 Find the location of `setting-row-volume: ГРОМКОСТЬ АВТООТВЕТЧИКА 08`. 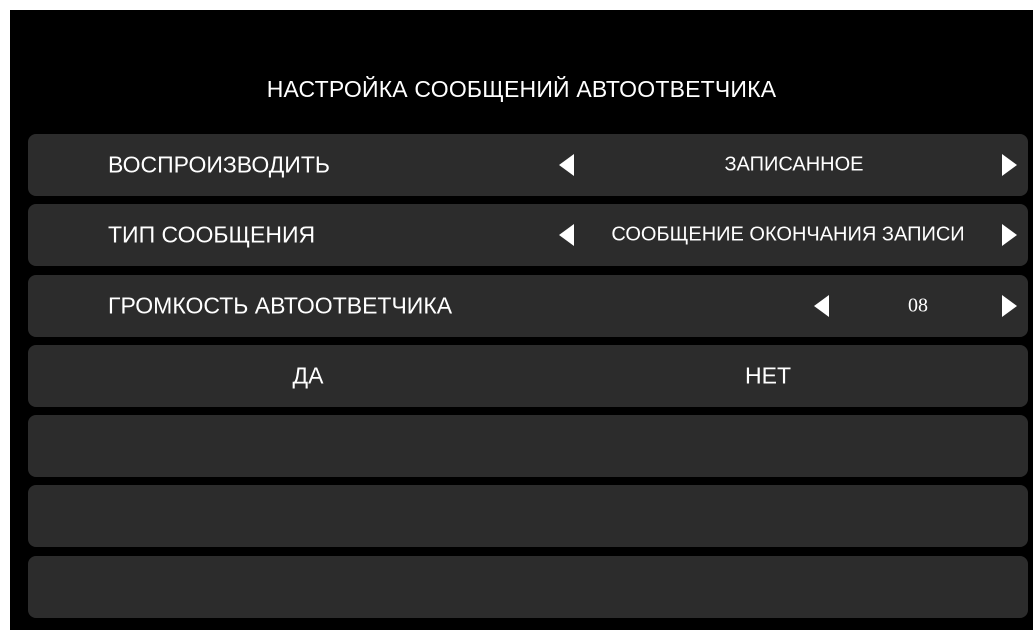

setting-row-volume: ГРОМКОСТЬ АВТООТВЕТЧИКА 08 is located at coordinates (528, 306).